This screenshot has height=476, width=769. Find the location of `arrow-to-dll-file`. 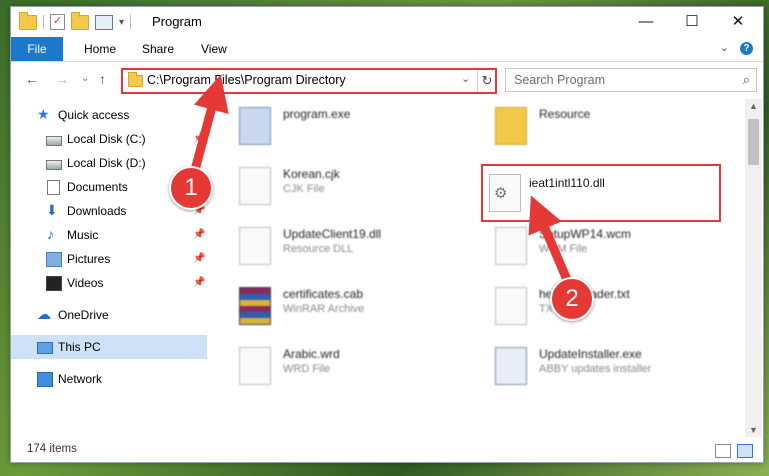

arrow-to-dll-file is located at coordinates (550, 239).